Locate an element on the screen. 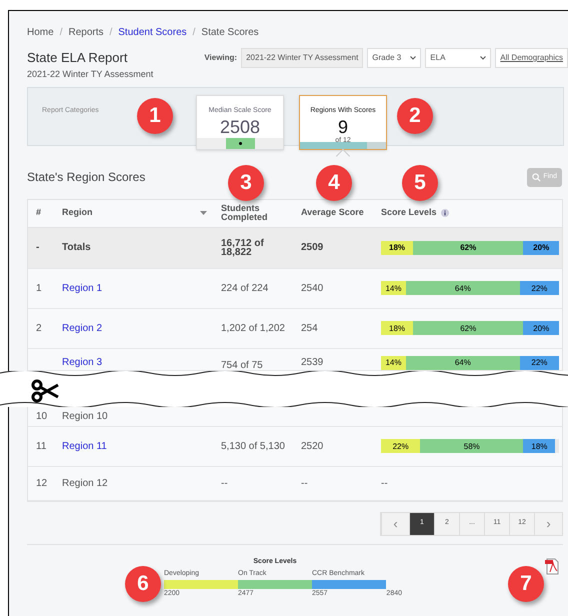  region-link: Region 3 is located at coordinates (82, 362).